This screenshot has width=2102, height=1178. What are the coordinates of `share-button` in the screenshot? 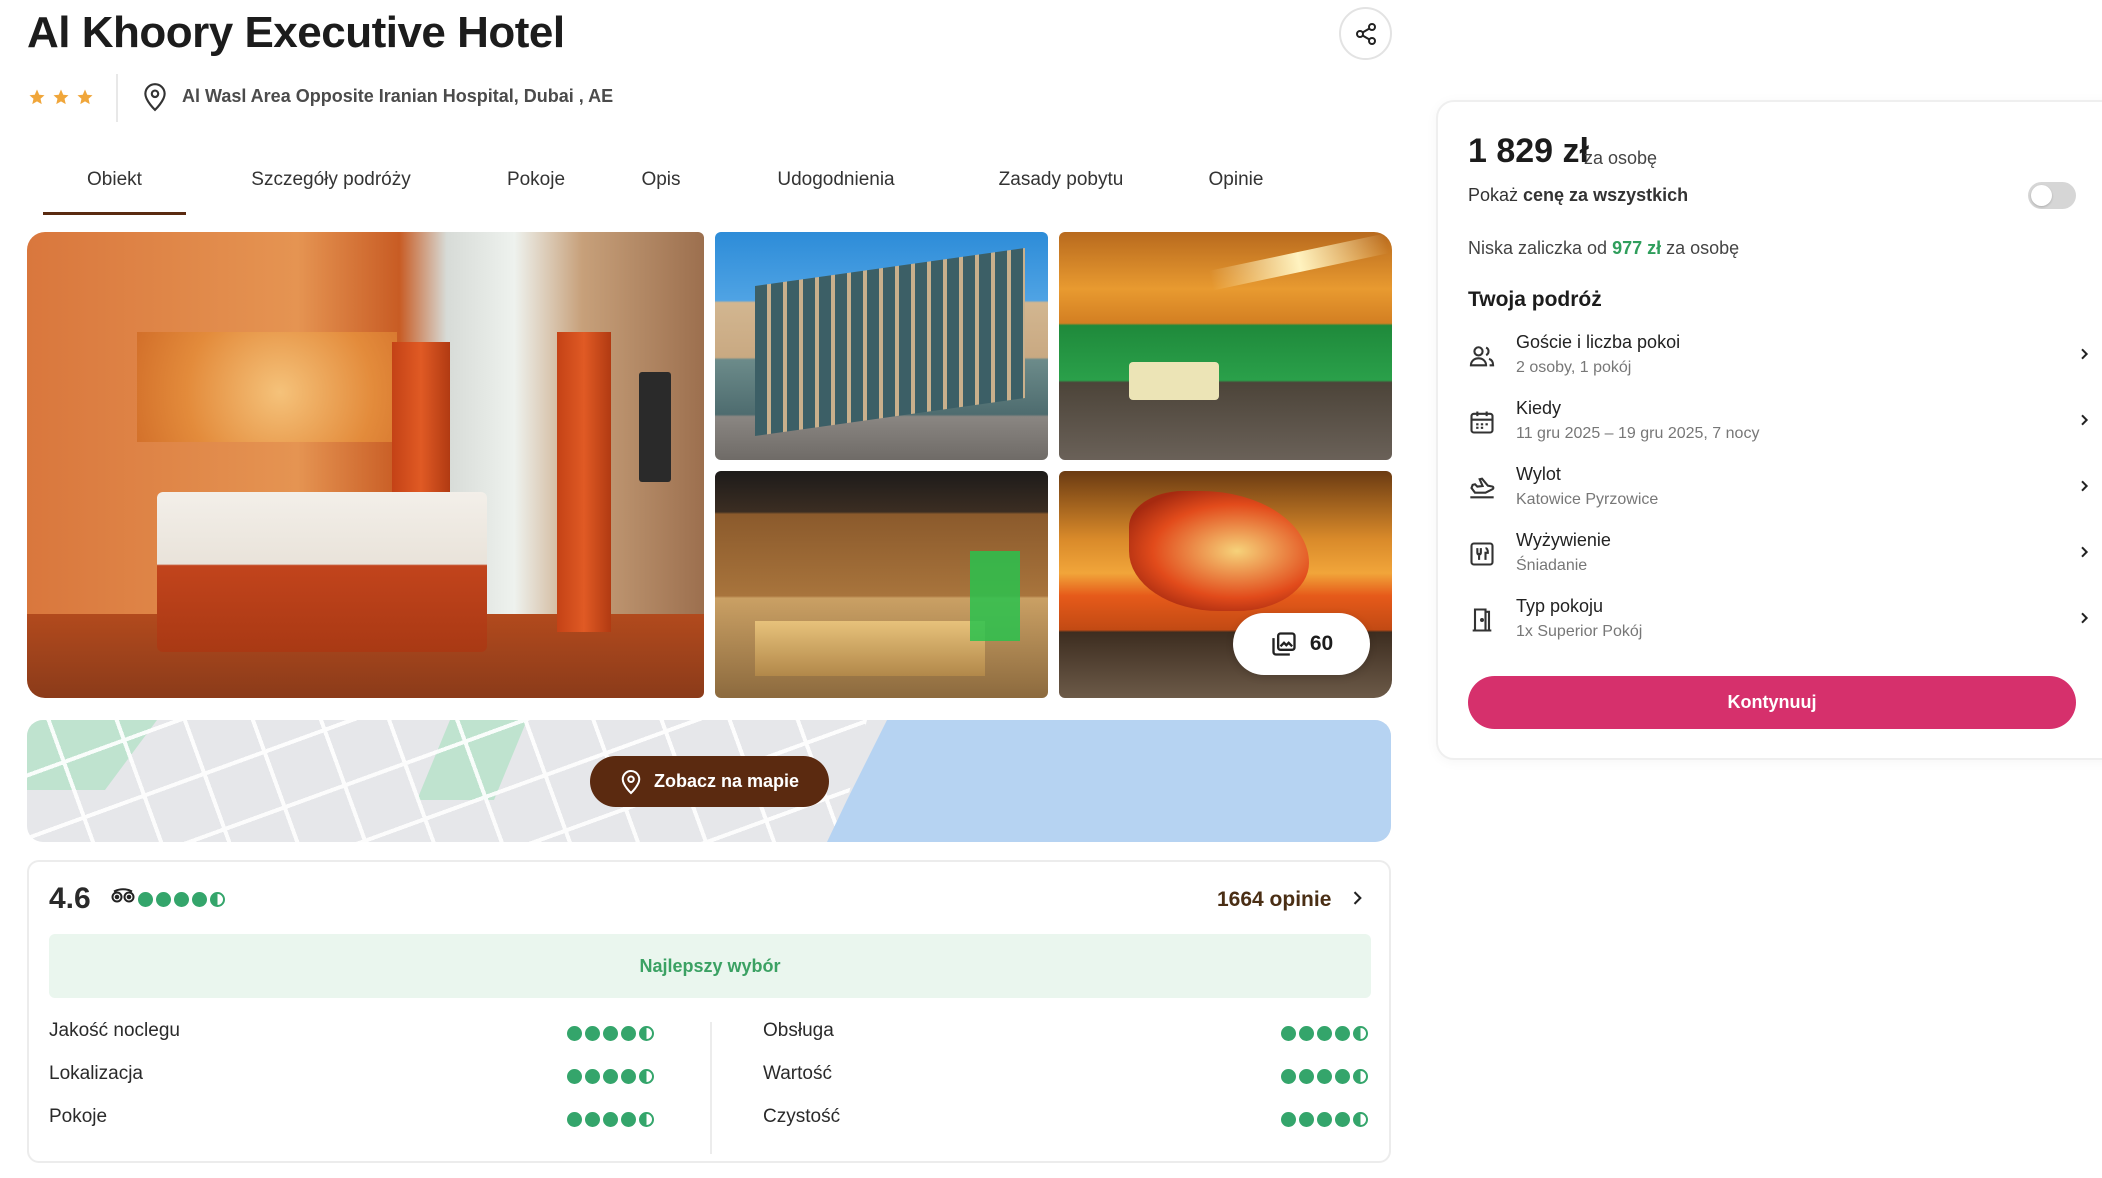 It's located at (1365, 33).